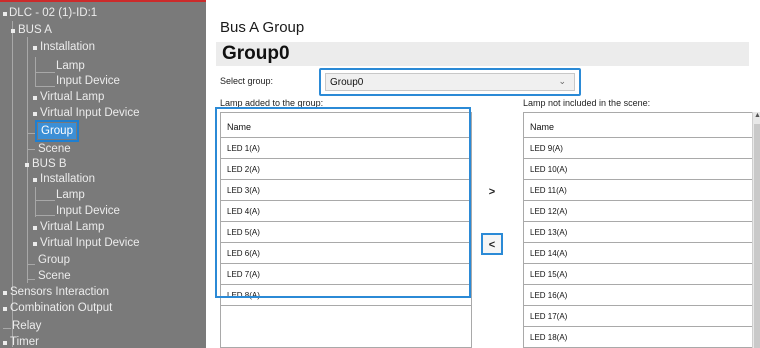  I want to click on right-list-scrollbar: ▲, so click(756, 230).